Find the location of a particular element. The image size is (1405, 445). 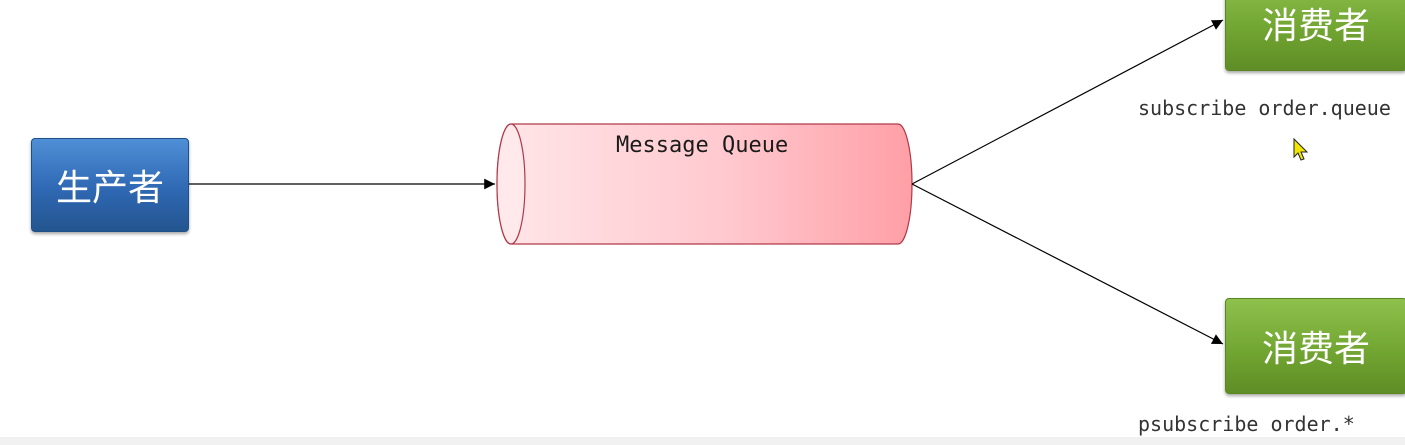

consumer-box-top: 消费者 is located at coordinates (1315, 35).